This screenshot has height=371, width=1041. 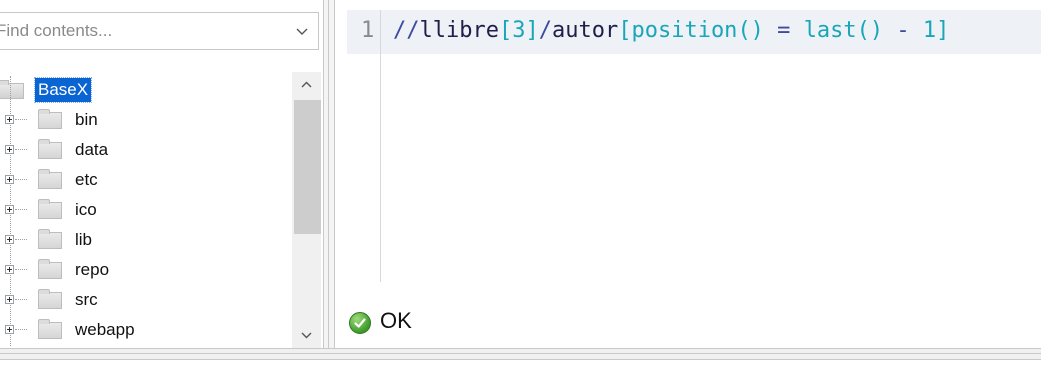 What do you see at coordinates (92, 269) in the screenshot?
I see `tree-item-label: repo` at bounding box center [92, 269].